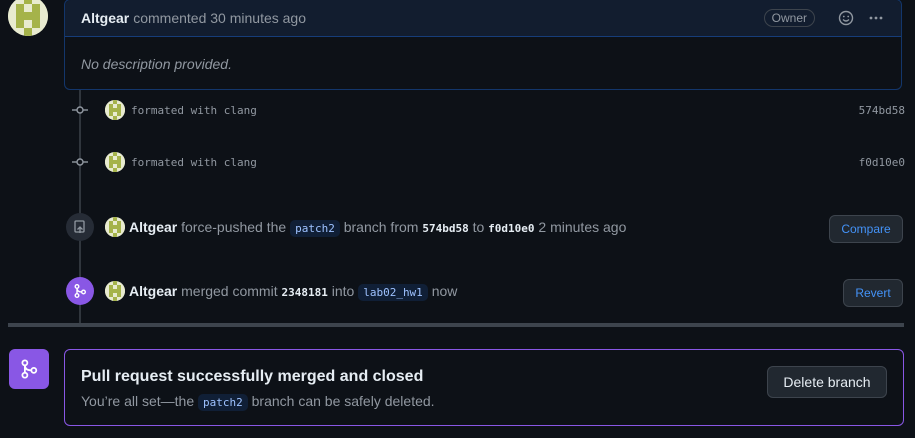  Describe the element at coordinates (445, 291) in the screenshot. I see `event-time: now` at that location.